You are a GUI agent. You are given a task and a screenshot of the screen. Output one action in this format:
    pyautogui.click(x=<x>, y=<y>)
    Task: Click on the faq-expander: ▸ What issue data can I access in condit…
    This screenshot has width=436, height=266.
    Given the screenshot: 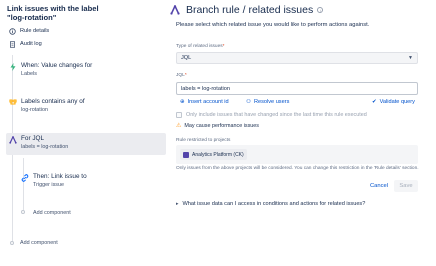 What is the action you would take?
    pyautogui.click(x=270, y=204)
    